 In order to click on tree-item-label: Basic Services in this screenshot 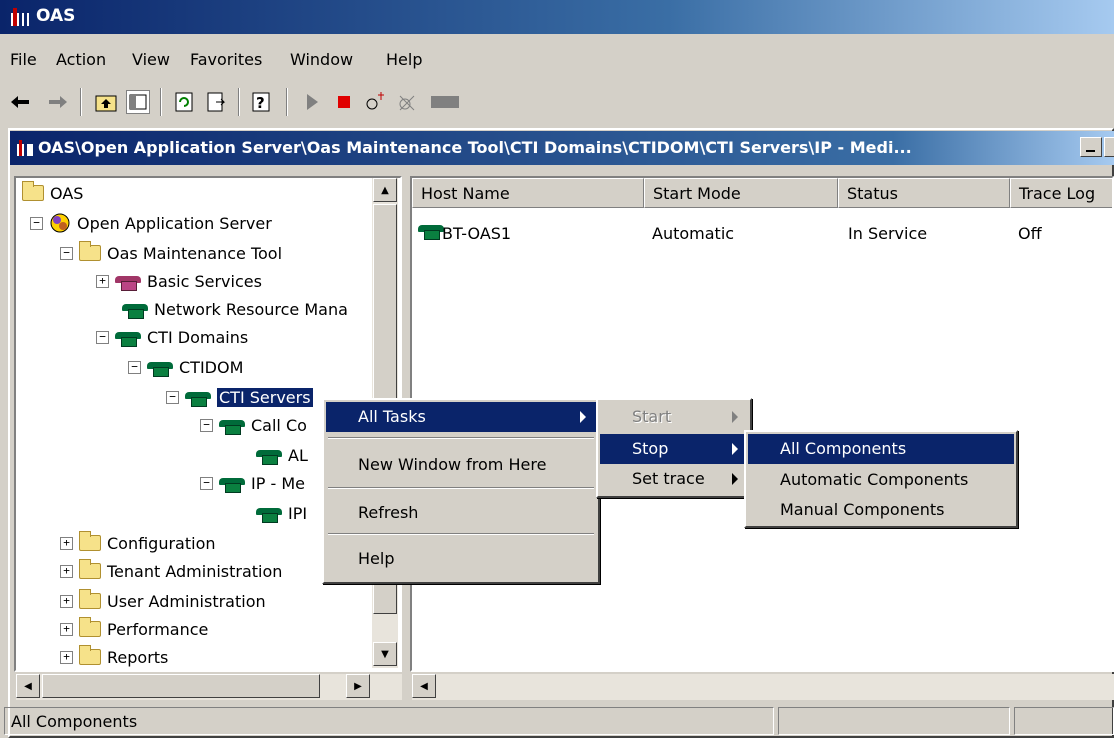, I will do `click(204, 281)`.